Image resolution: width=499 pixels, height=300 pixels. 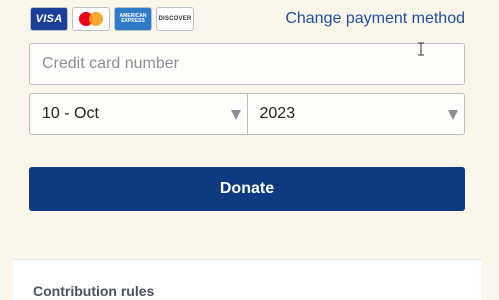 What do you see at coordinates (247, 64) in the screenshot?
I see `credit-card-number-input` at bounding box center [247, 64].